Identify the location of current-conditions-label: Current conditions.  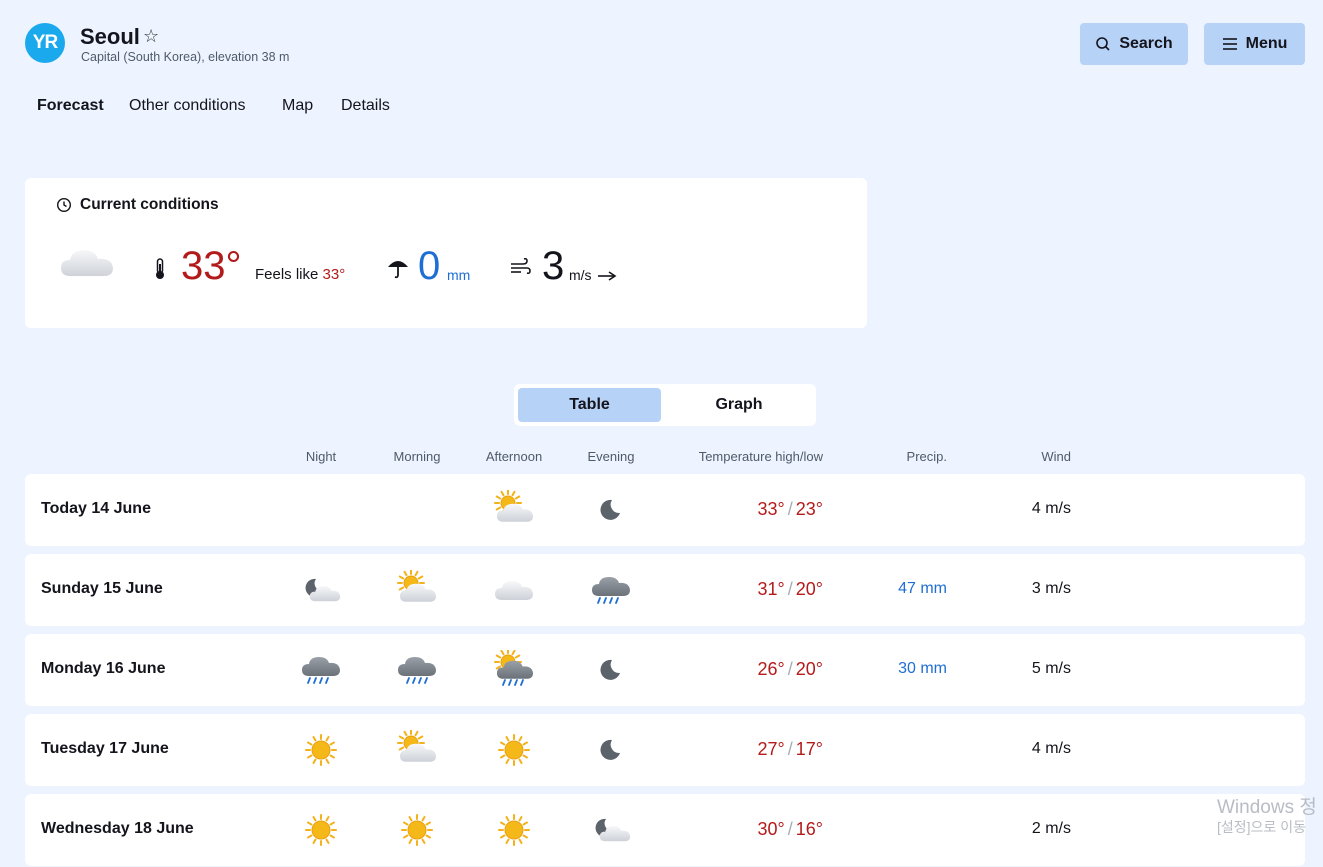
(149, 204).